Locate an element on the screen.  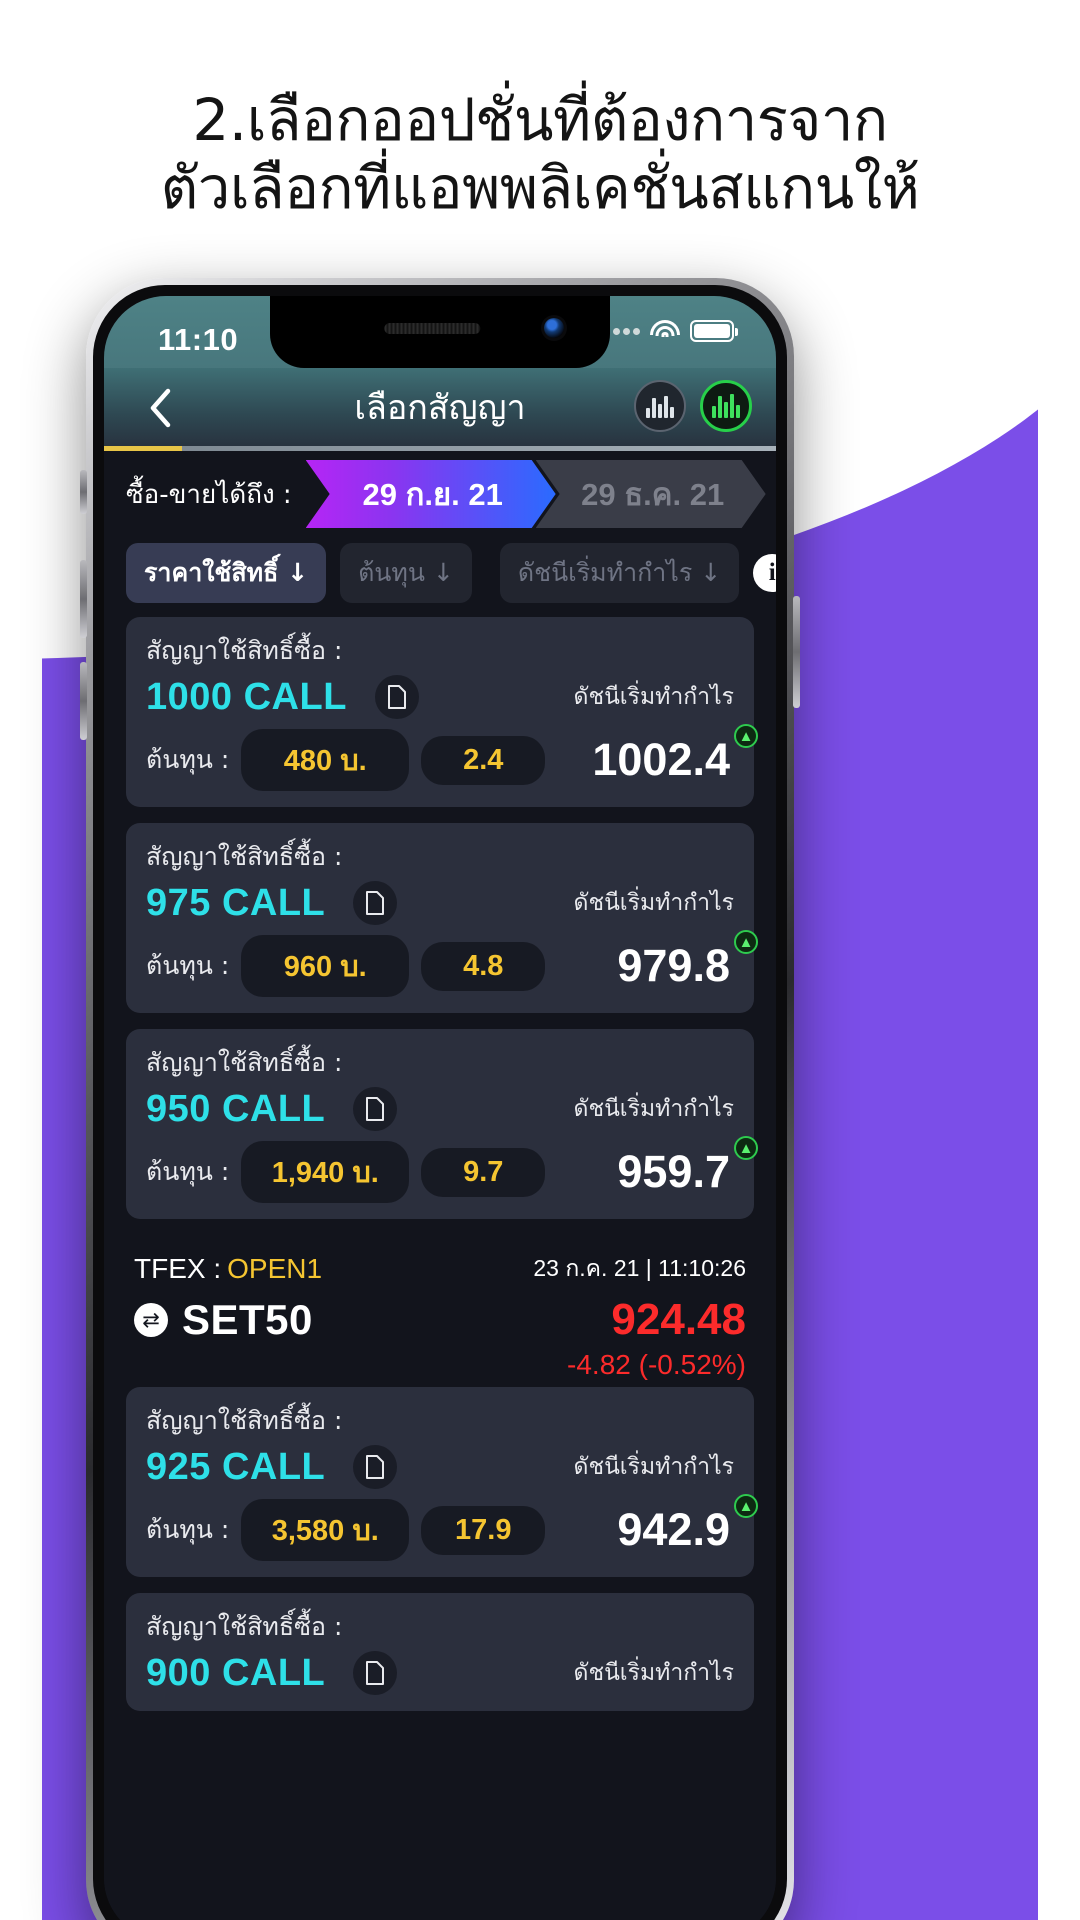
card-cost-row: ต้นทุน : 1,940 บ. 9.7 959.7 ▲ is located at coordinates (452, 1169).